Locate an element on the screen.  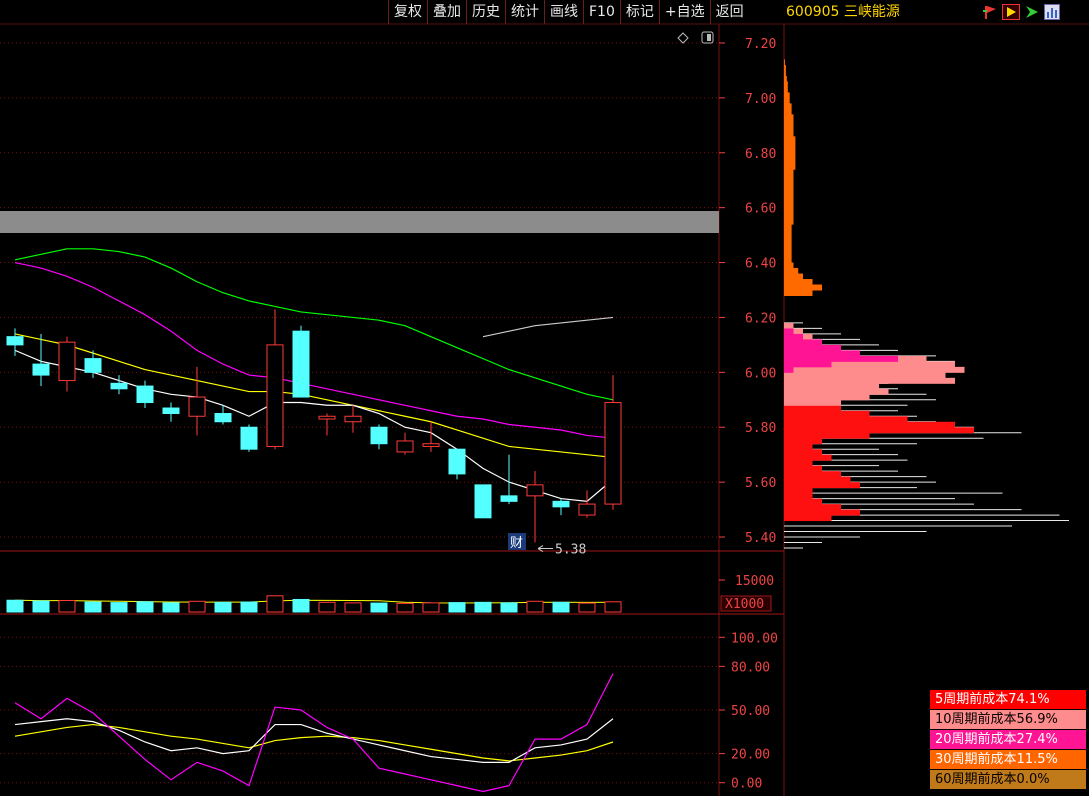
restore-rights-button: 复权 is located at coordinates (407, 12).